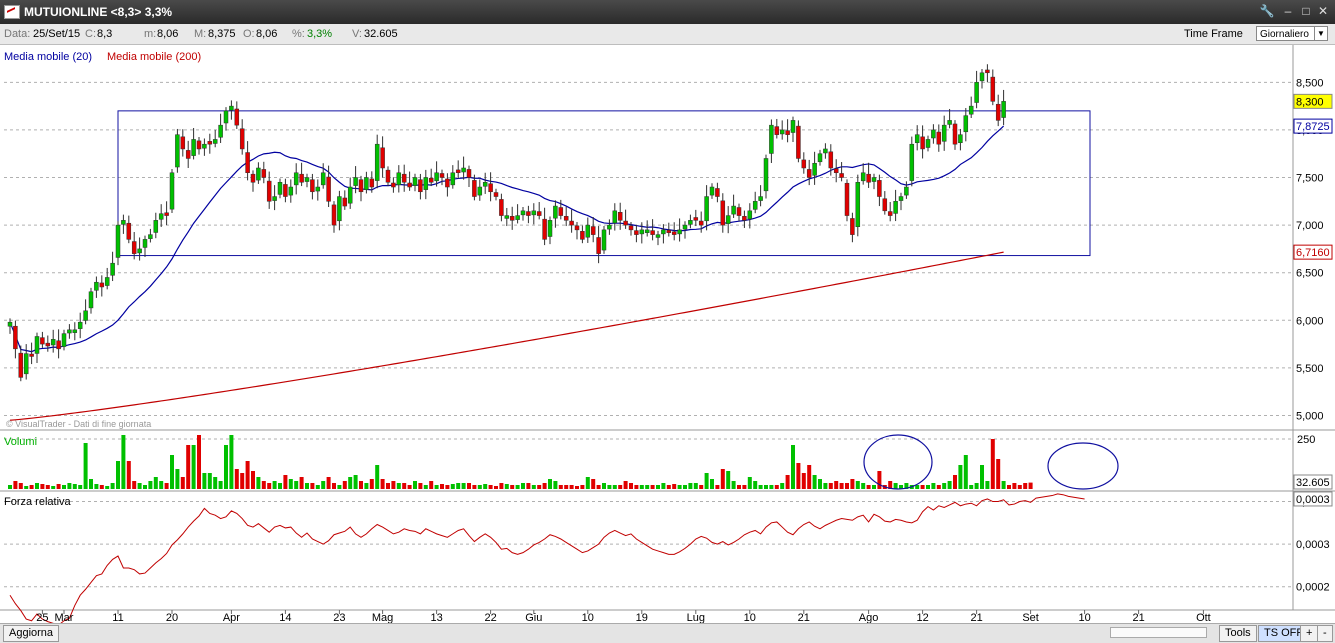 The height and width of the screenshot is (643, 1335). What do you see at coordinates (1292, 33) in the screenshot?
I see `timeframe-select: Giornaliero ▼` at bounding box center [1292, 33].